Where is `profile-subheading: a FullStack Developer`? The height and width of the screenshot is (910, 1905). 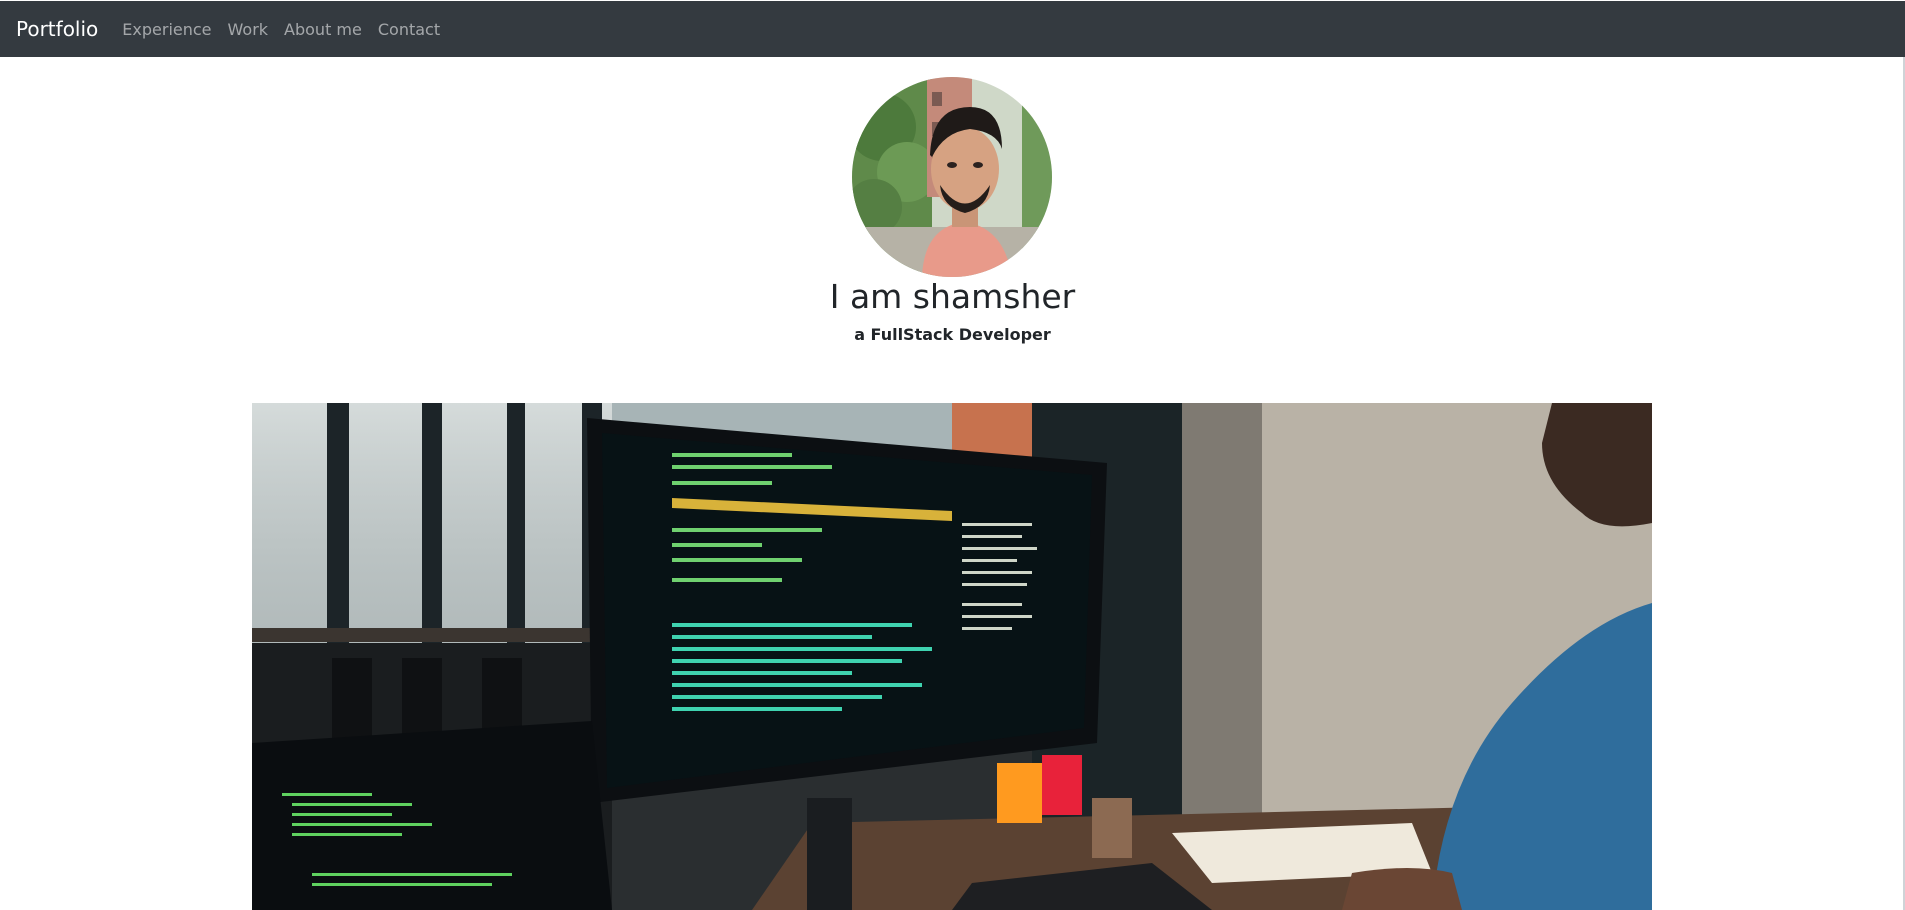 profile-subheading: a FullStack Developer is located at coordinates (952, 334).